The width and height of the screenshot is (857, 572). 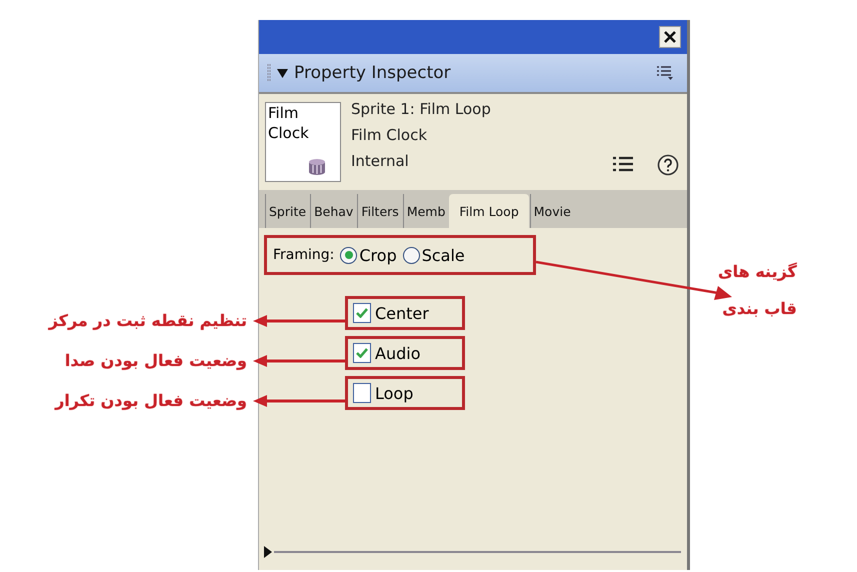 I want to click on close-button, so click(x=670, y=37).